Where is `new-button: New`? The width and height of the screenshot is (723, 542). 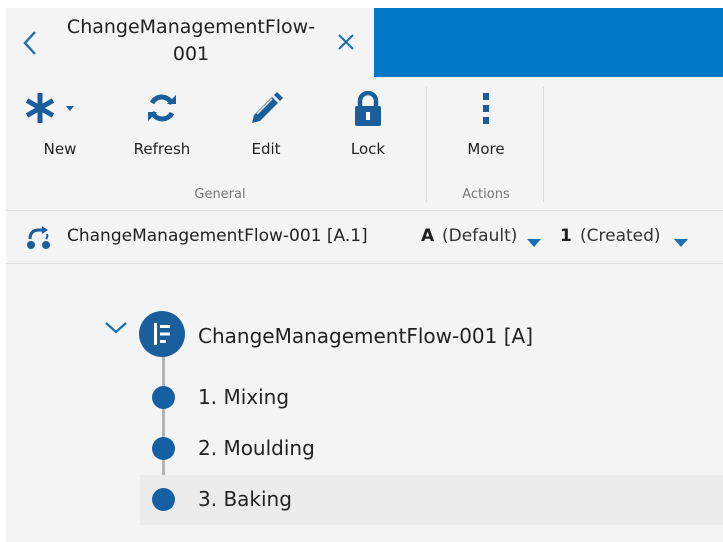
new-button: New is located at coordinates (60, 127).